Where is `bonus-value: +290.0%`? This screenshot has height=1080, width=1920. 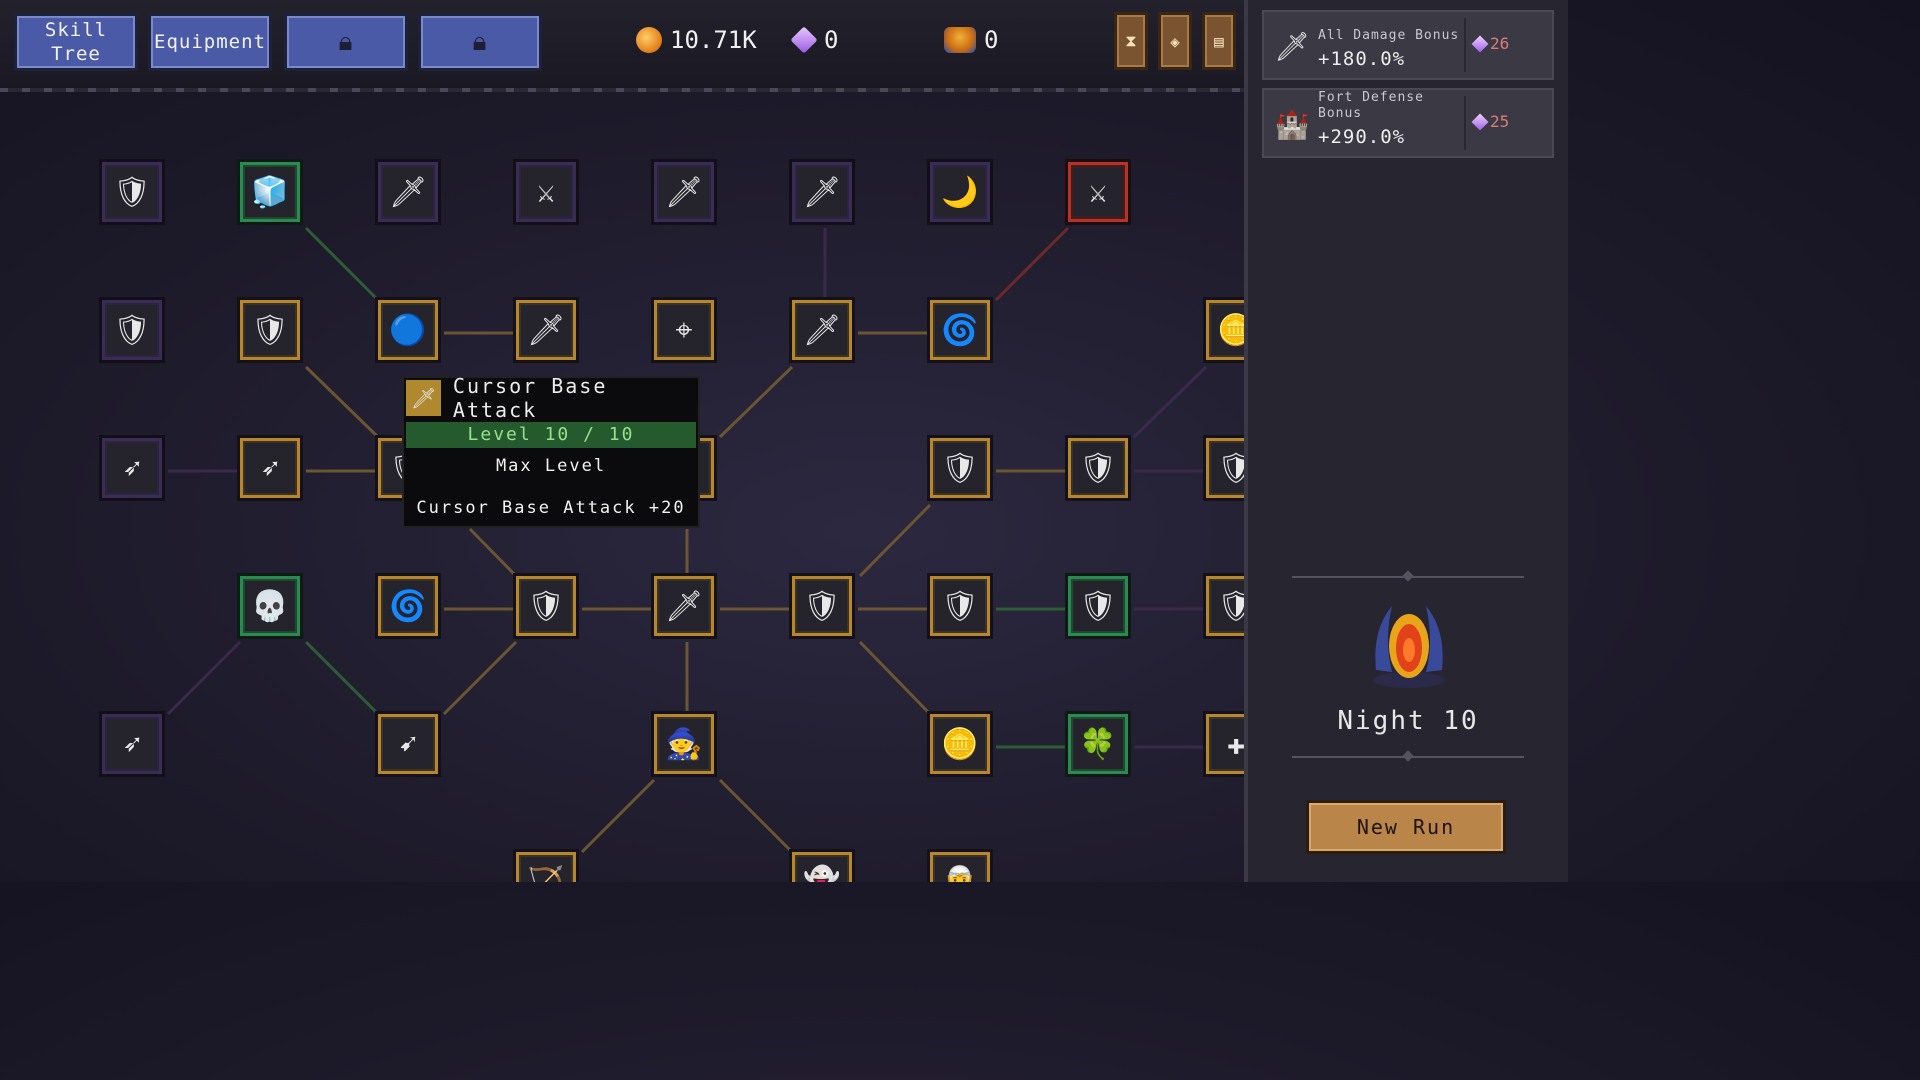
bonus-value: +290.0% is located at coordinates (1362, 137).